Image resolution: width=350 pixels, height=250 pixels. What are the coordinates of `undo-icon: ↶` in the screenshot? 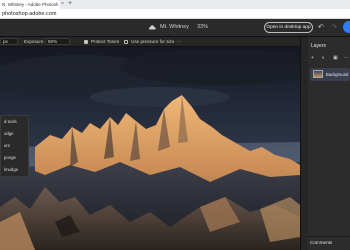 It's located at (321, 27).